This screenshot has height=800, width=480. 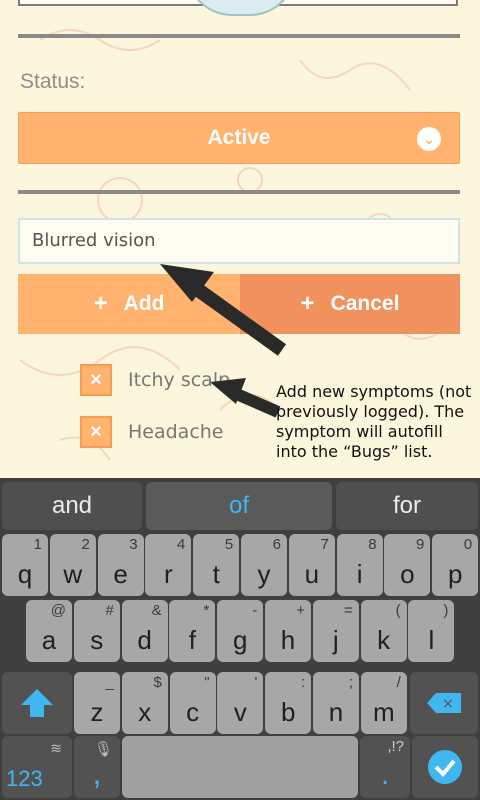 I want to click on enter-key, so click(x=445, y=767).